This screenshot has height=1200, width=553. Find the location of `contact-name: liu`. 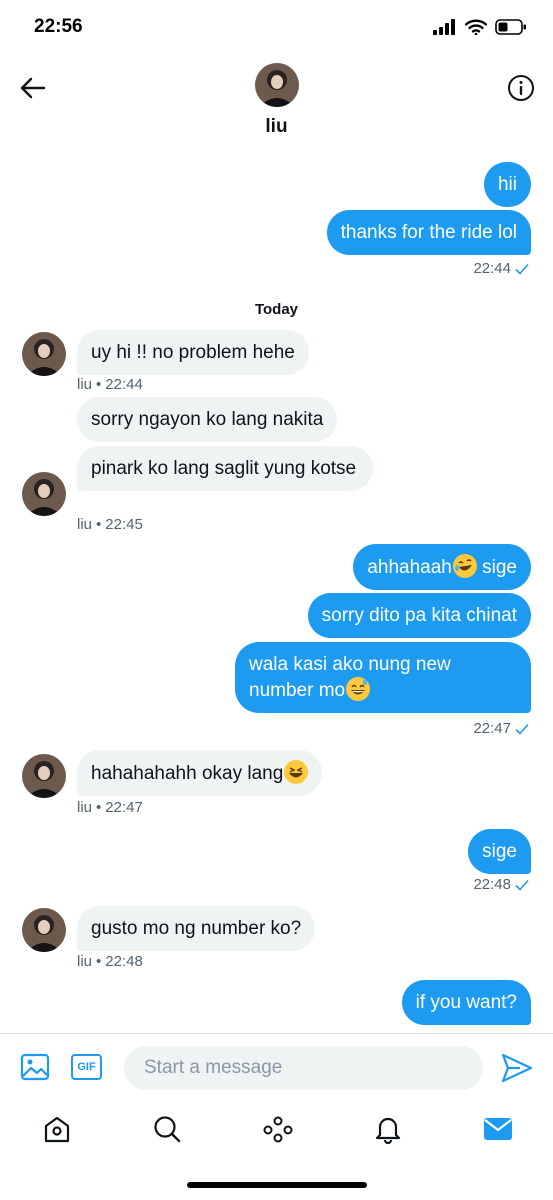

contact-name: liu is located at coordinates (276, 127).